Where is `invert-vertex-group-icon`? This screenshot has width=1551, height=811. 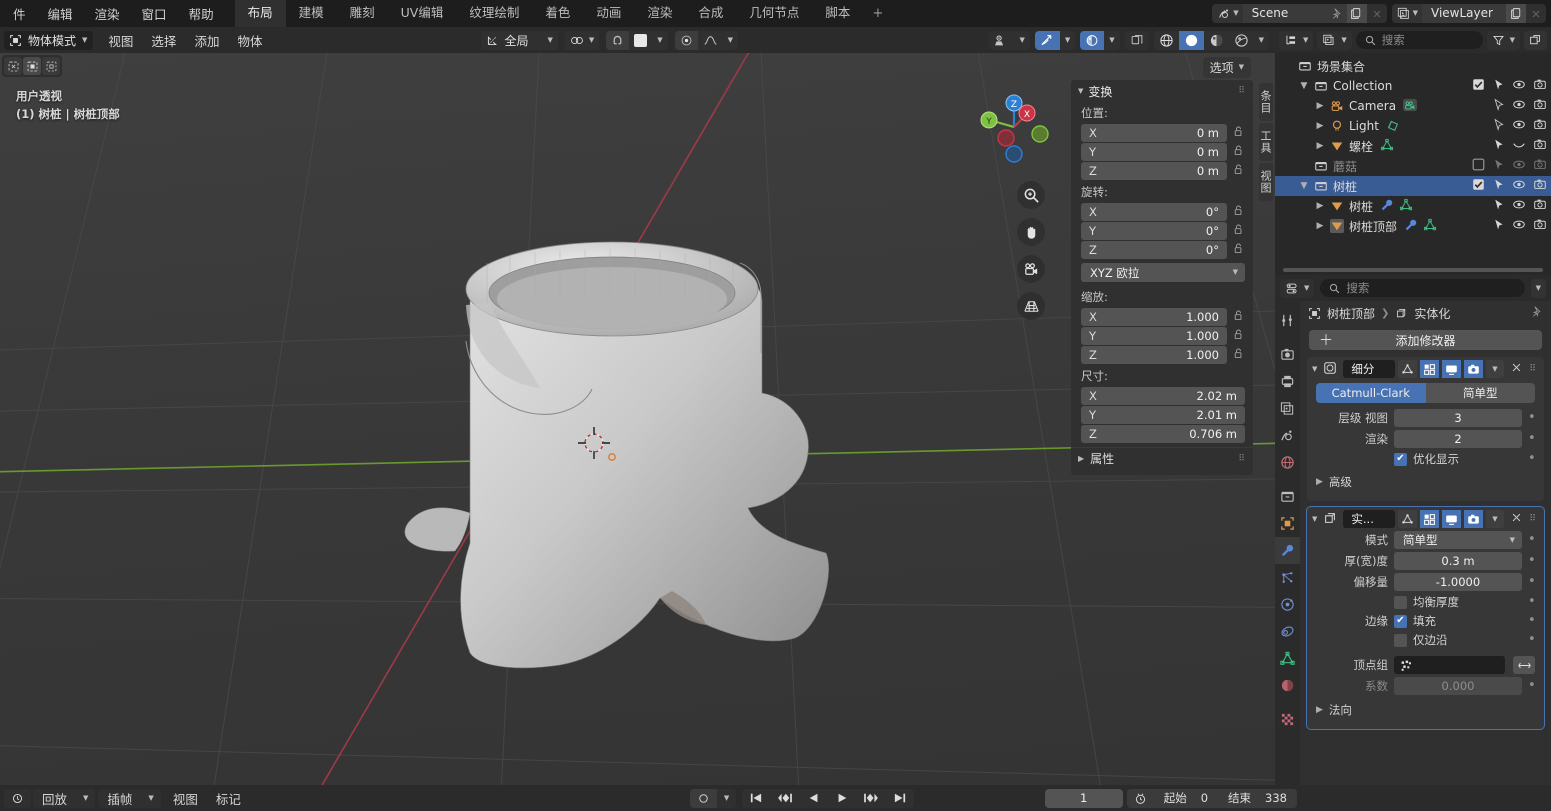 invert-vertex-group-icon is located at coordinates (1524, 665).